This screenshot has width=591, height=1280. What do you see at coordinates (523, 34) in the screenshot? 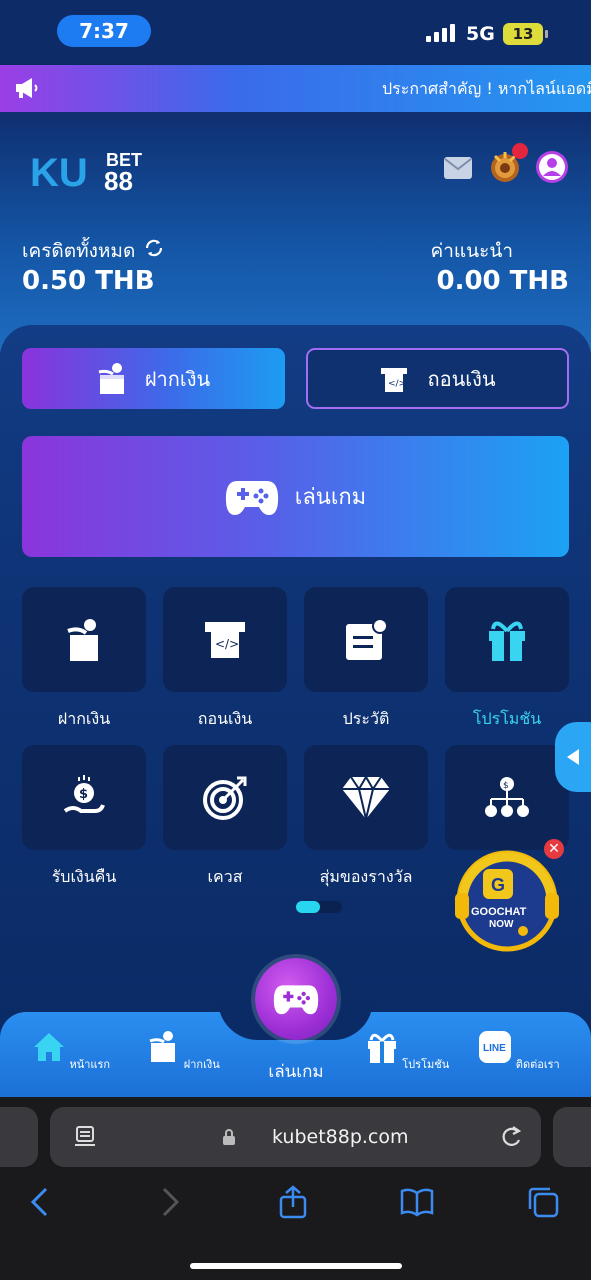
I see `battery-level: 13` at bounding box center [523, 34].